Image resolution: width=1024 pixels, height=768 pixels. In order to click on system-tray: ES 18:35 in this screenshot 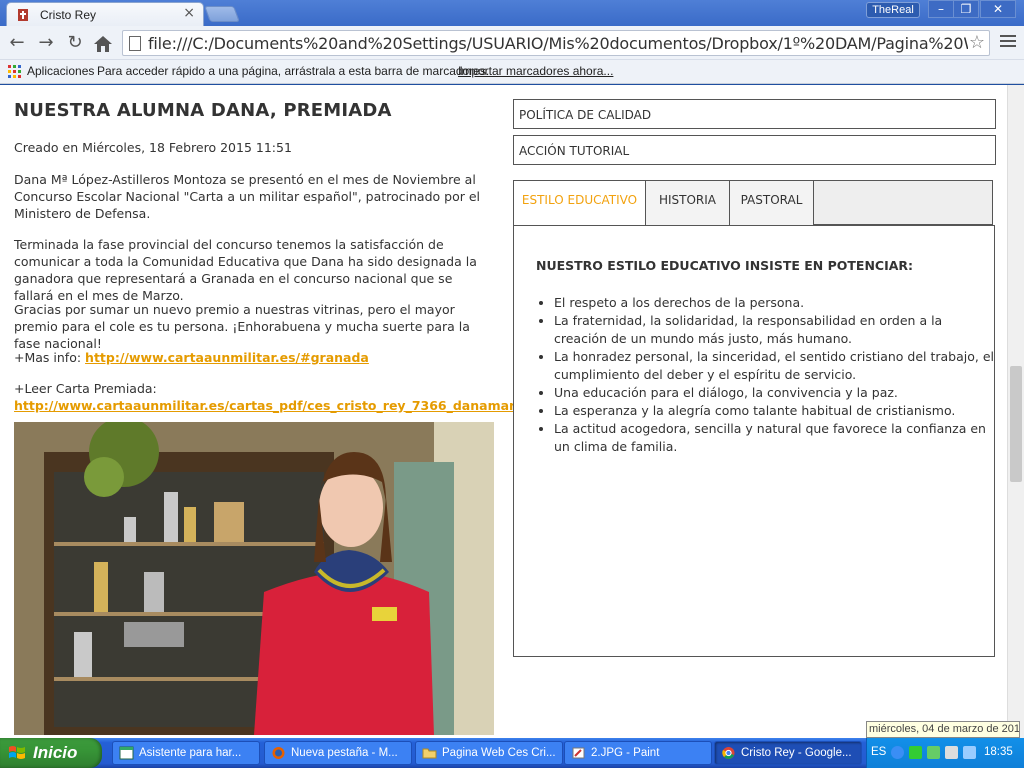, I will do `click(945, 753)`.